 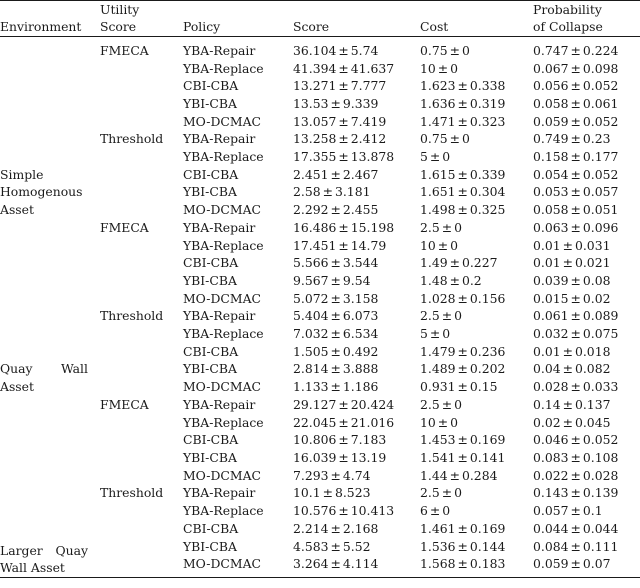 I want to click on value-std: 0.23, so click(x=596, y=139).